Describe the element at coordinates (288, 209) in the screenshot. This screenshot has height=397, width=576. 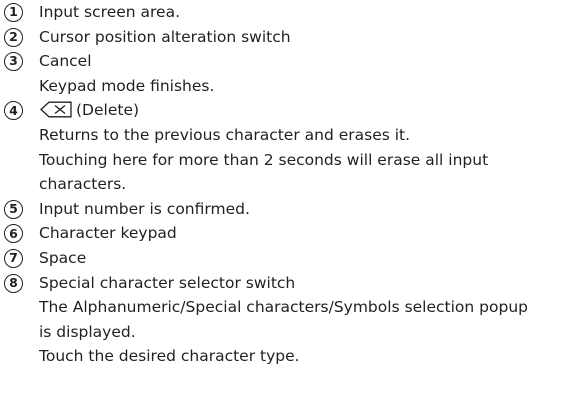
I see `legend-item-5: 5 Input number is confirmed.` at that location.